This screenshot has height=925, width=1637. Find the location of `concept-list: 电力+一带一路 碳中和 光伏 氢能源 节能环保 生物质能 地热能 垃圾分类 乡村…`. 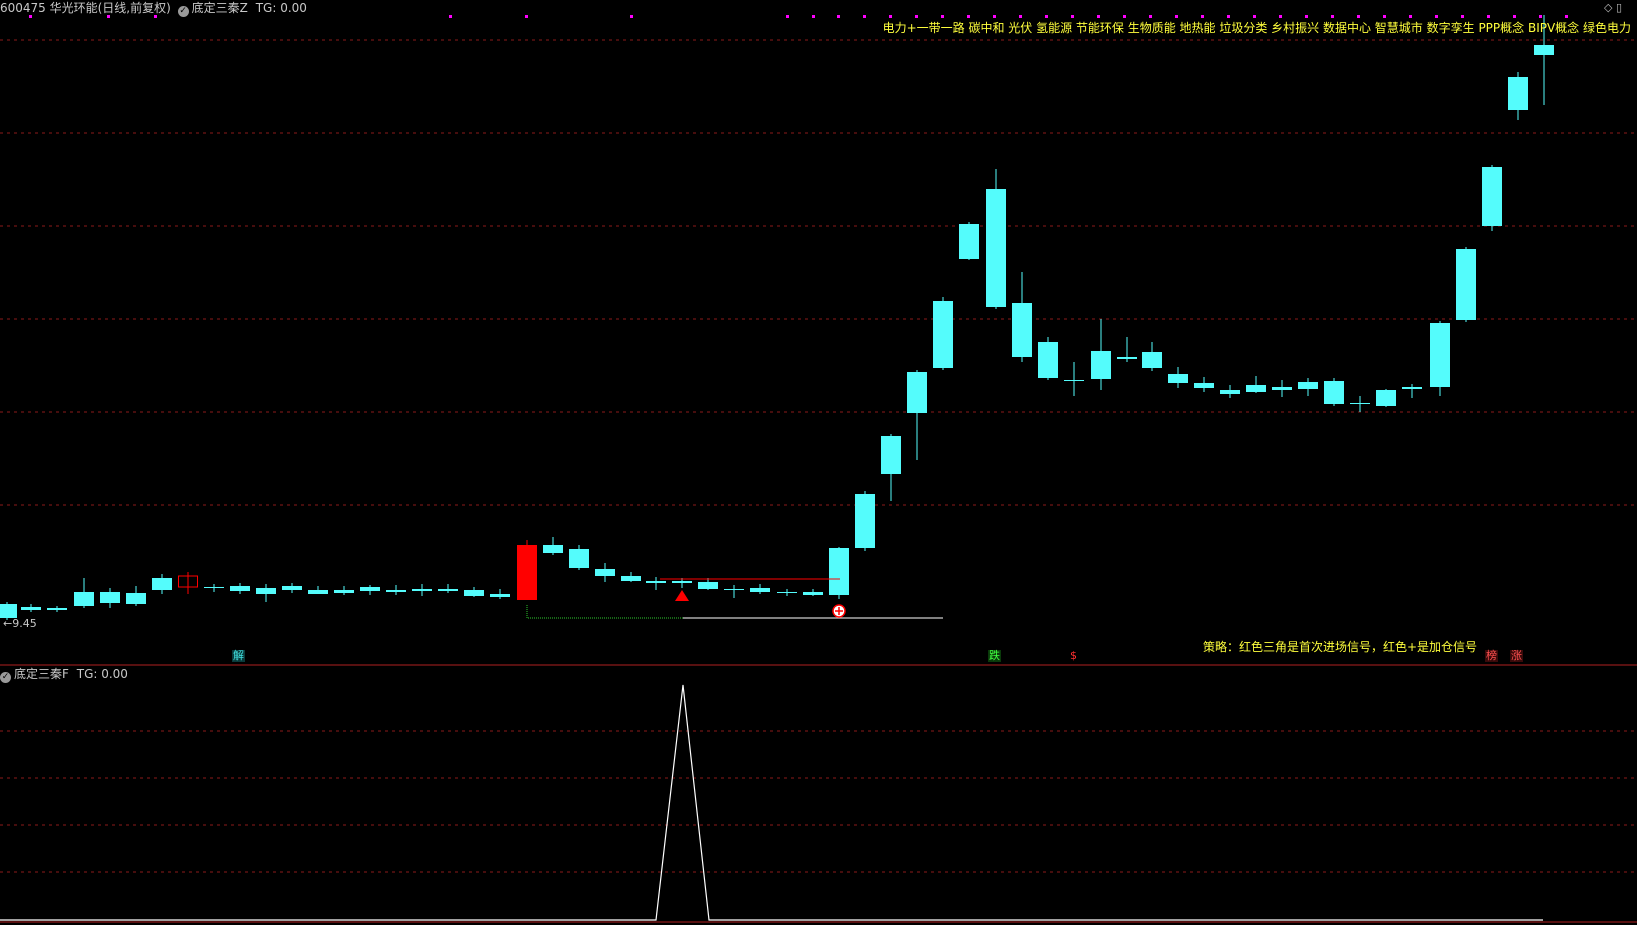

concept-list: 电力+一带一路 碳中和 光伏 氢能源 节能环保 生物质能 地热能 垃圾分类 乡村… is located at coordinates (1256, 28).